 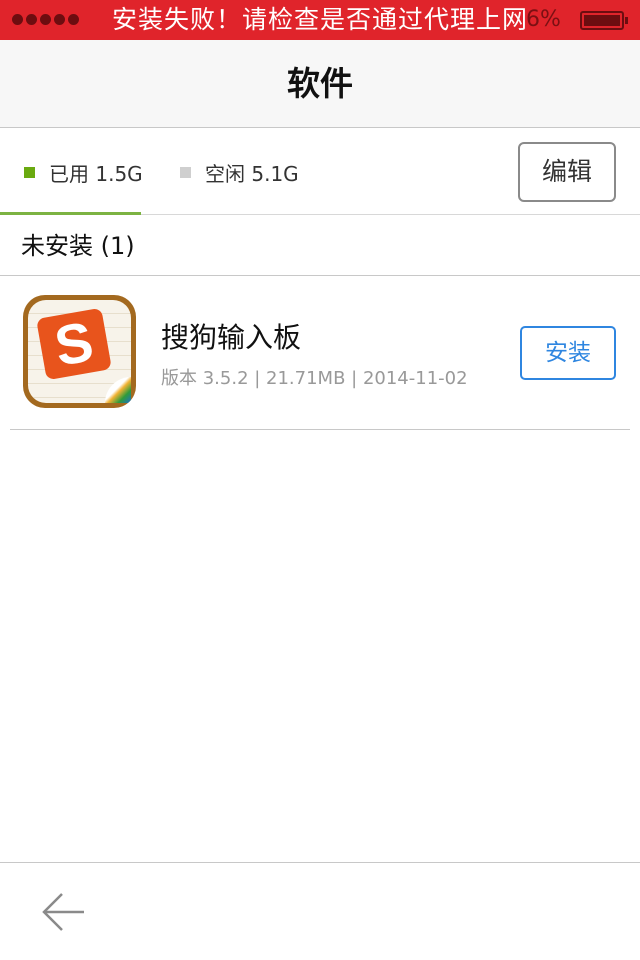 I want to click on storage-summary: 已用 1.5G 空闲 5.1G 编辑, so click(x=320, y=171).